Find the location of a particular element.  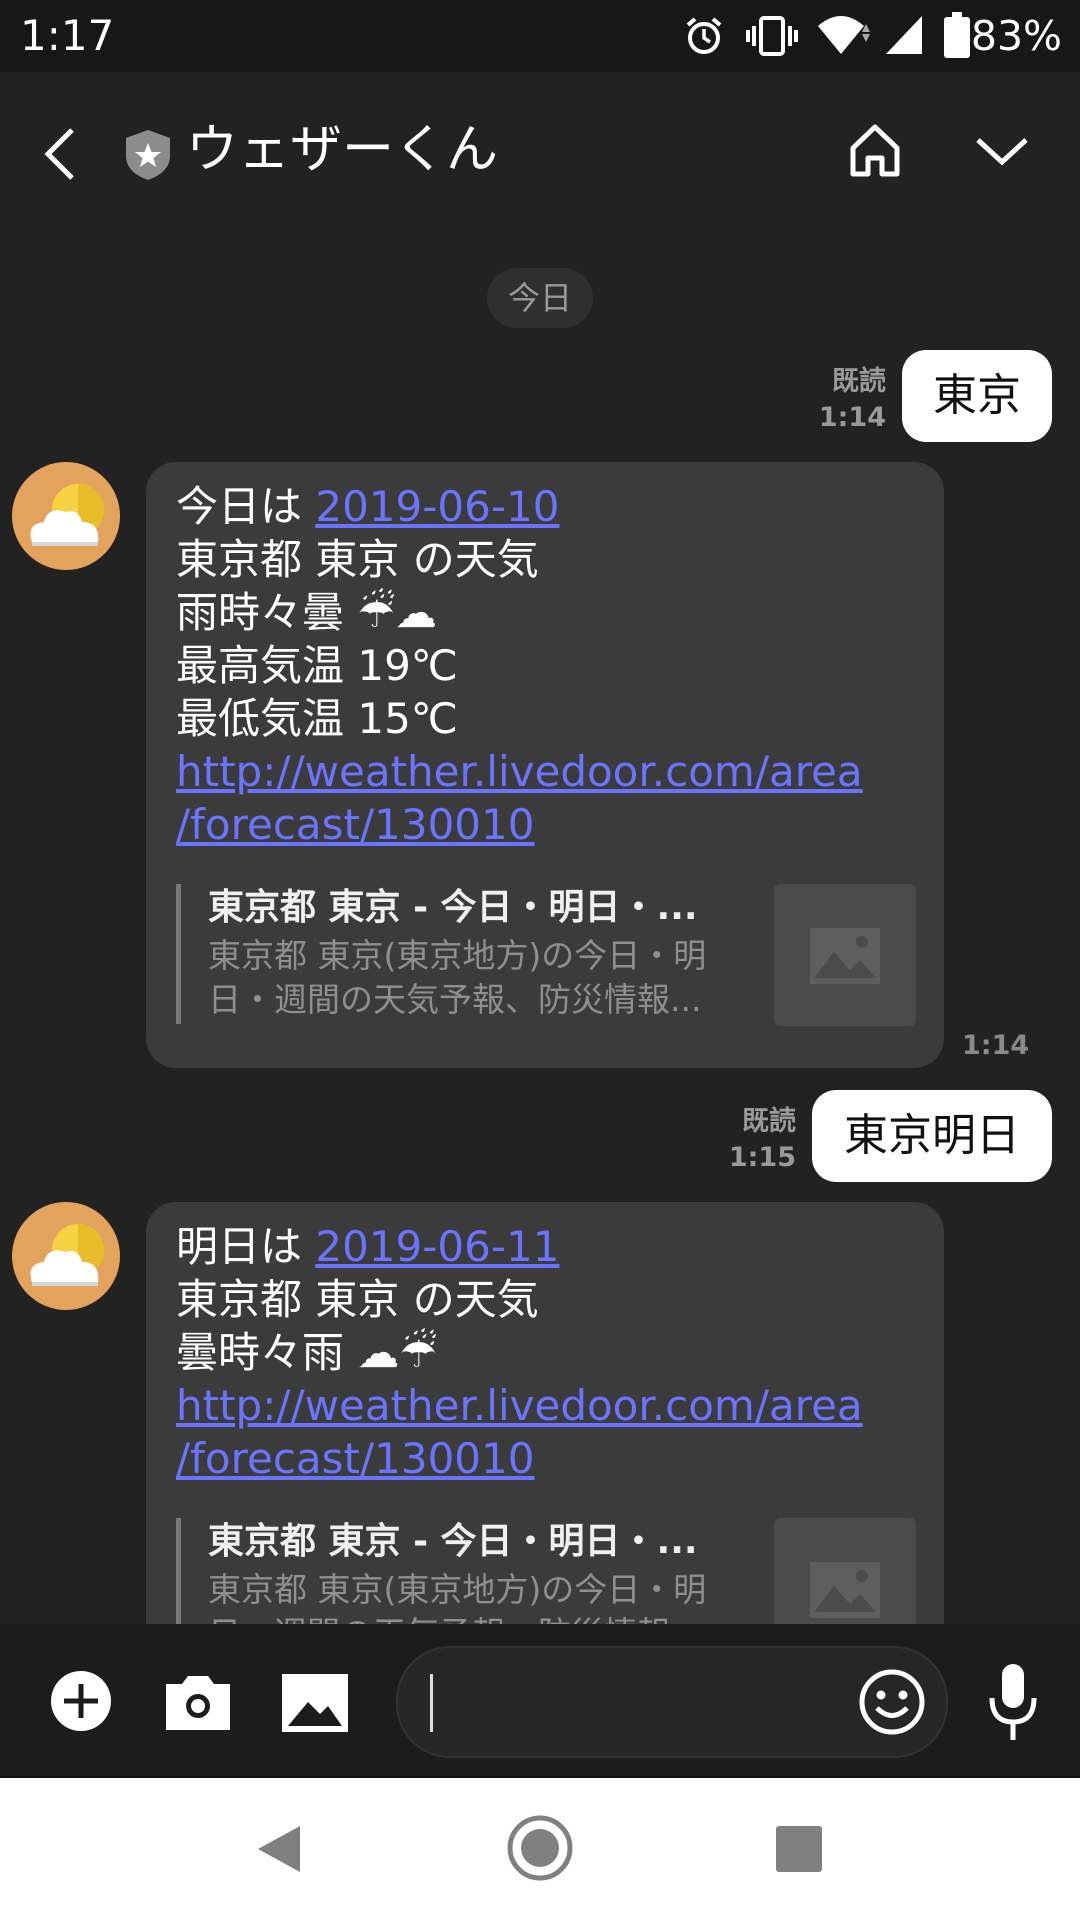

outgoing-message: 東京明日 is located at coordinates (932, 1136).